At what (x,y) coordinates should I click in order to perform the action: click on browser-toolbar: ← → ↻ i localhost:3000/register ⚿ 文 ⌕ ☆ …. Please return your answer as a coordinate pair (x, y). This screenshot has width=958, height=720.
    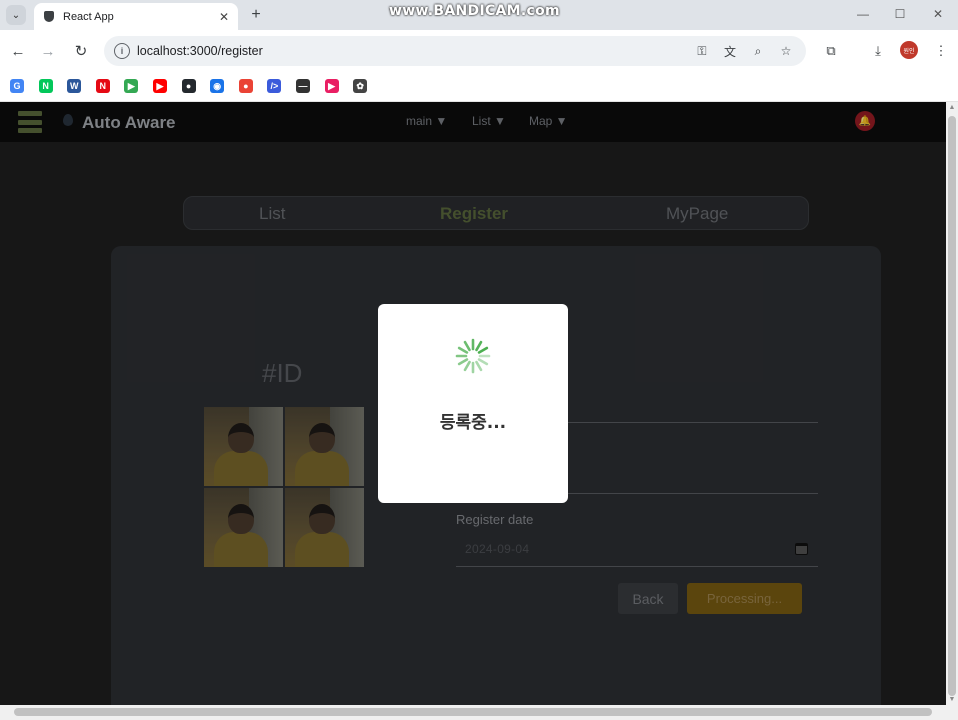
    Looking at the image, I should click on (479, 51).